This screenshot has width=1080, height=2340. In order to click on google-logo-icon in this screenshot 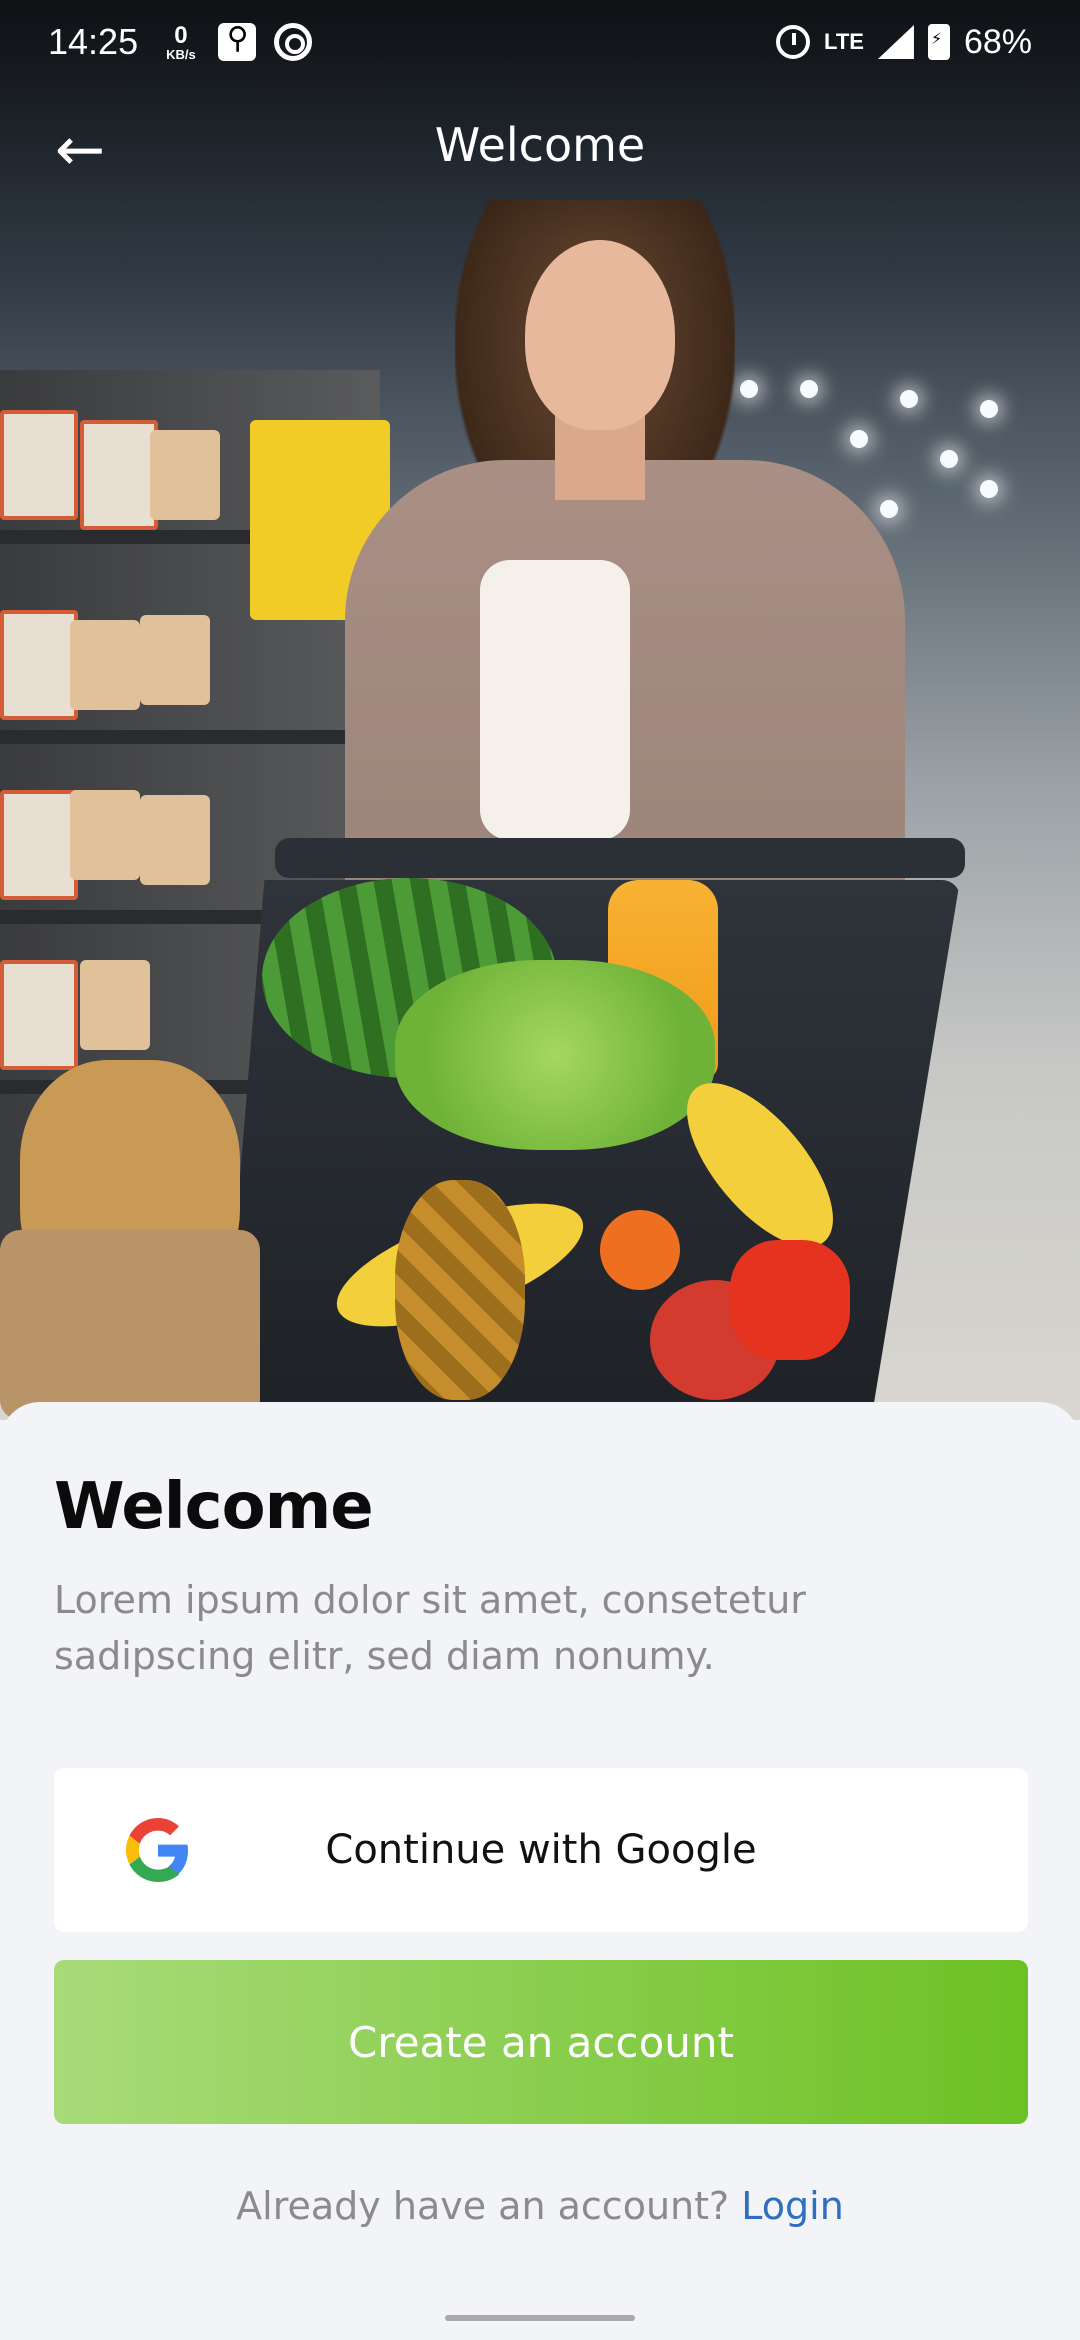, I will do `click(157, 1850)`.